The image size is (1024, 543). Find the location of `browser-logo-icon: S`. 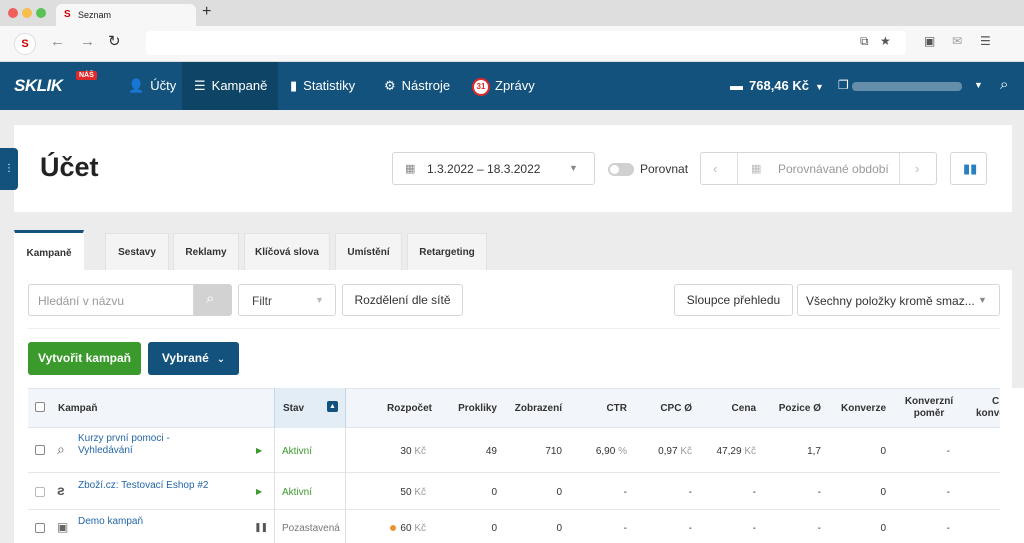

browser-logo-icon: S is located at coordinates (25, 44).